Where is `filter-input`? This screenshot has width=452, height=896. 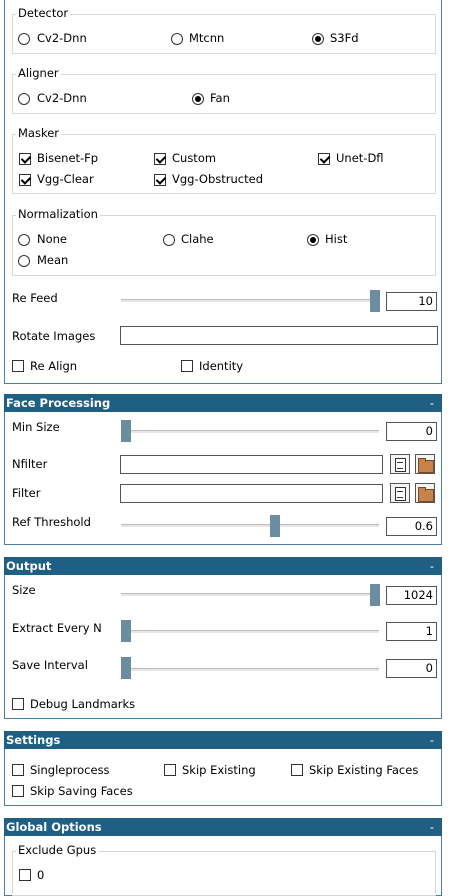 filter-input is located at coordinates (251, 493).